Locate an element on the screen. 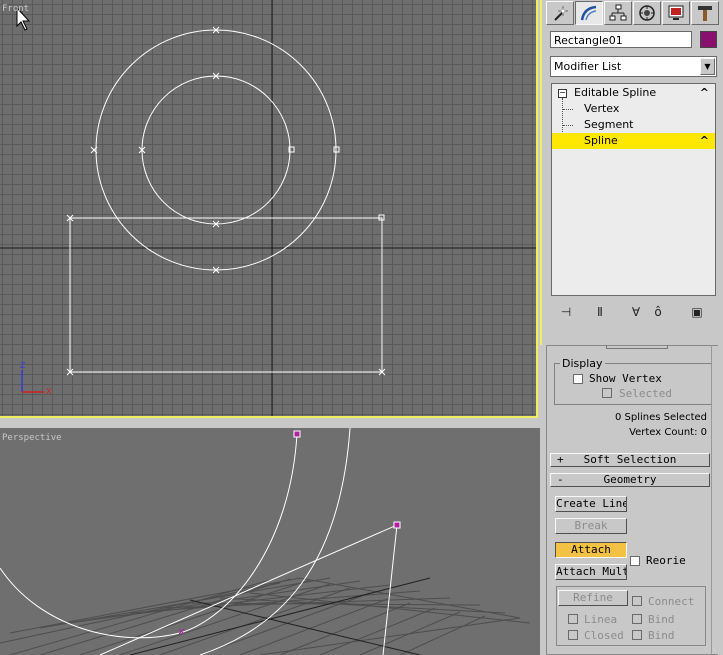  hierarchy-tab is located at coordinates (618, 13).